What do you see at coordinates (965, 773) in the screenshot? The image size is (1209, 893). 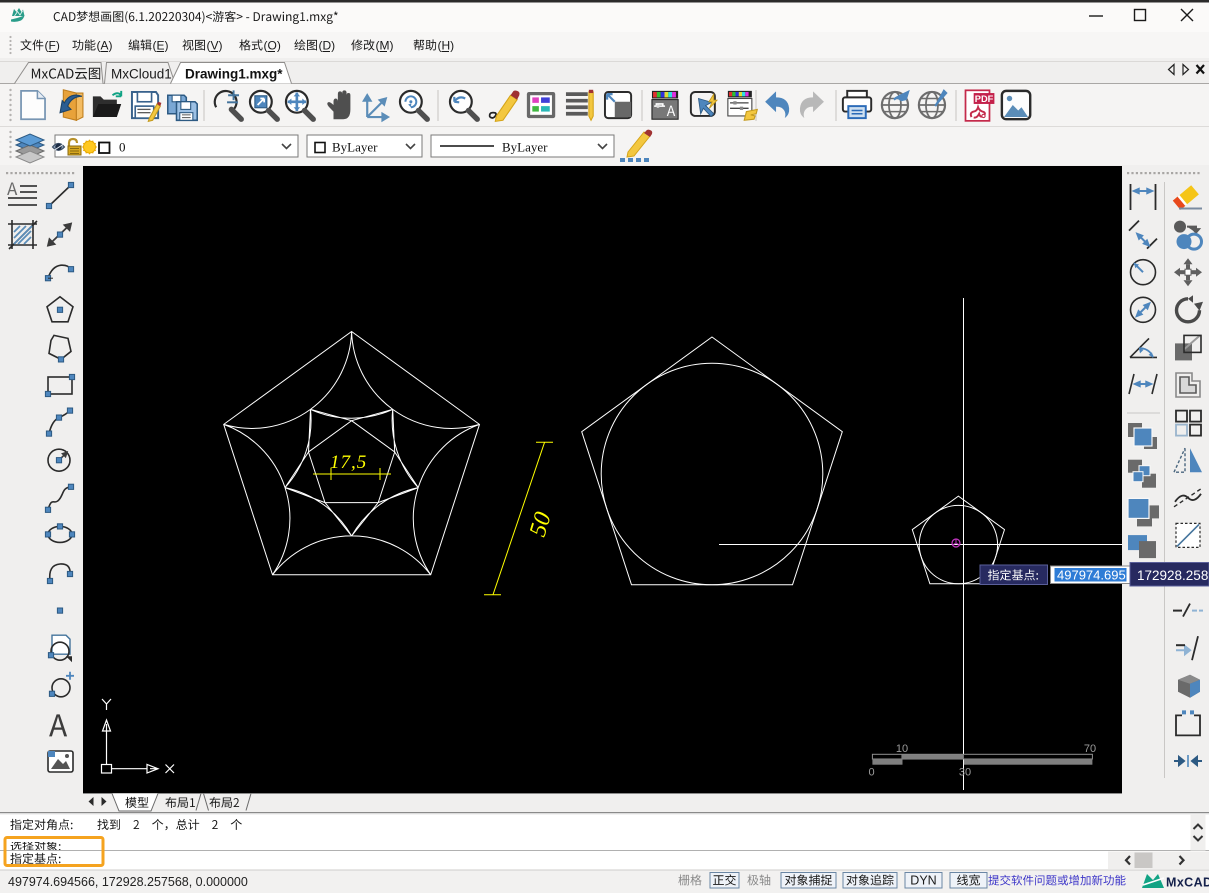 I see `svg-text: 30` at bounding box center [965, 773].